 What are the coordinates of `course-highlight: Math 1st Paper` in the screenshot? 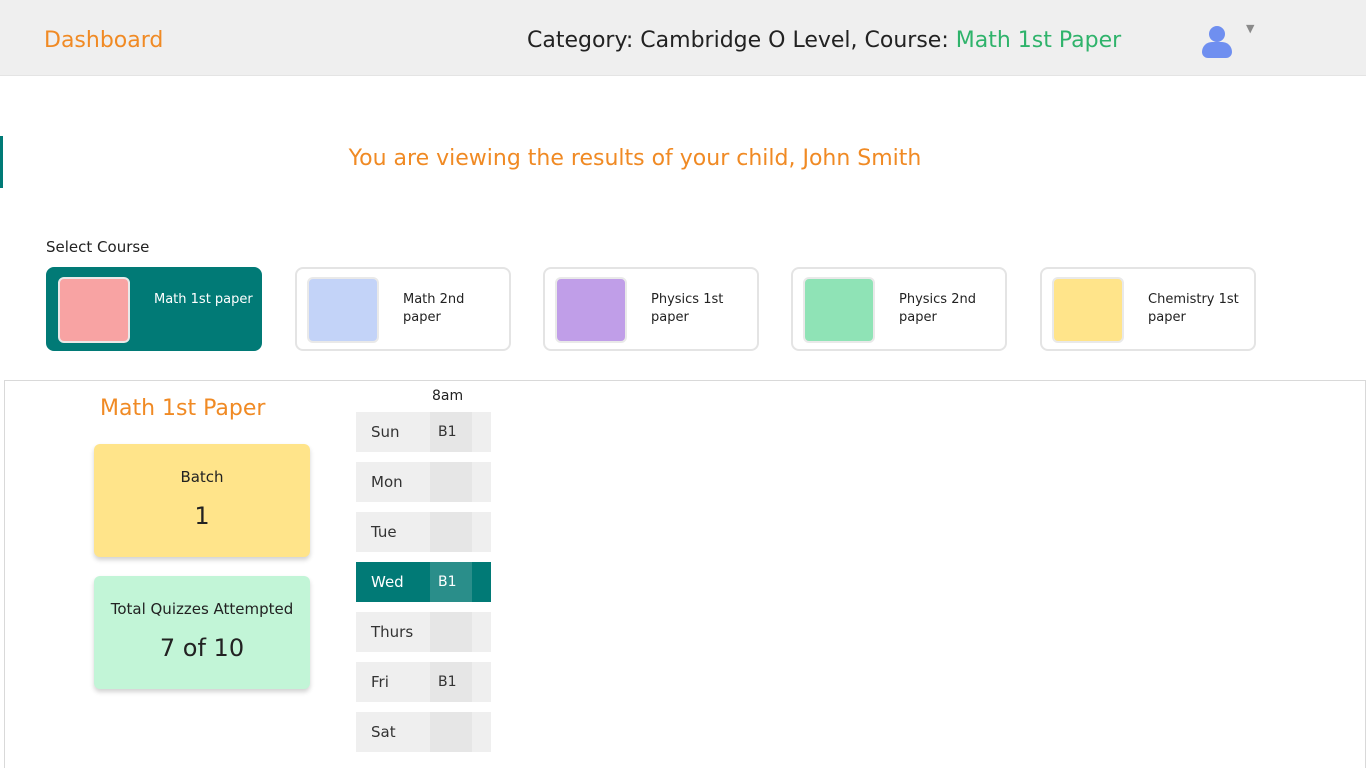 It's located at (1038, 40).